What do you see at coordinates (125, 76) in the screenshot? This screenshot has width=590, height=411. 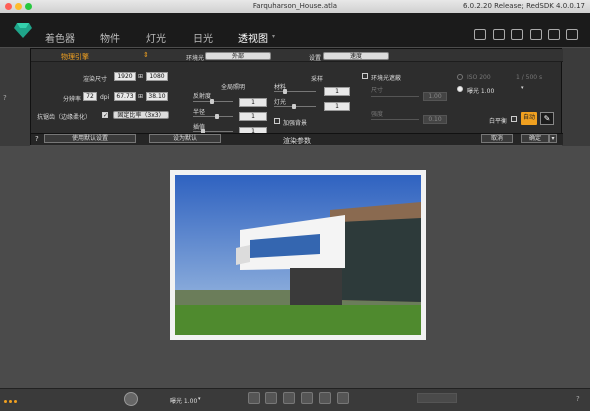 I see `width-field: 1920` at bounding box center [125, 76].